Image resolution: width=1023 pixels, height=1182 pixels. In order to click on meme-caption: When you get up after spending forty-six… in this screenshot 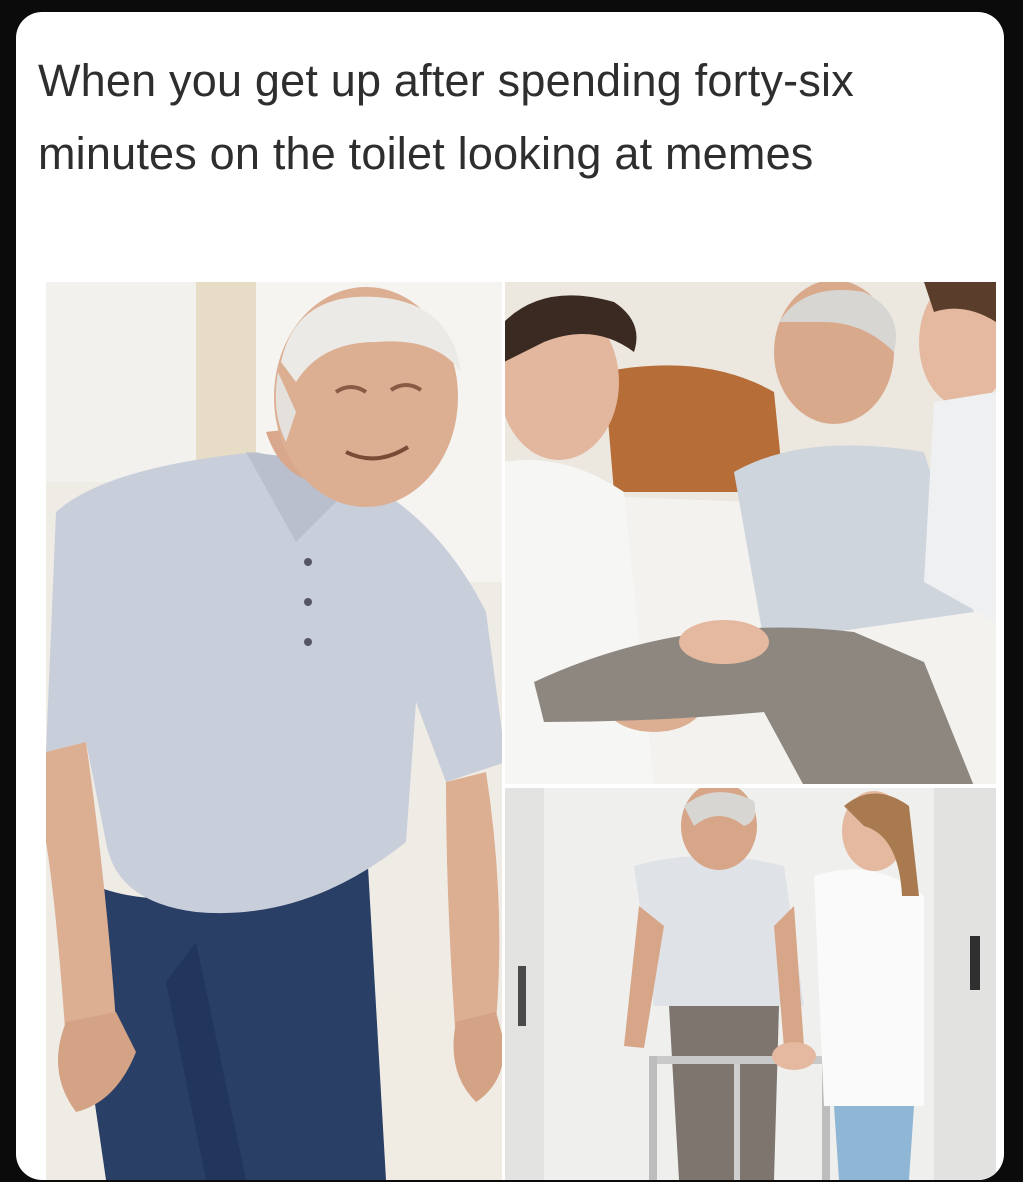, I will do `click(446, 117)`.